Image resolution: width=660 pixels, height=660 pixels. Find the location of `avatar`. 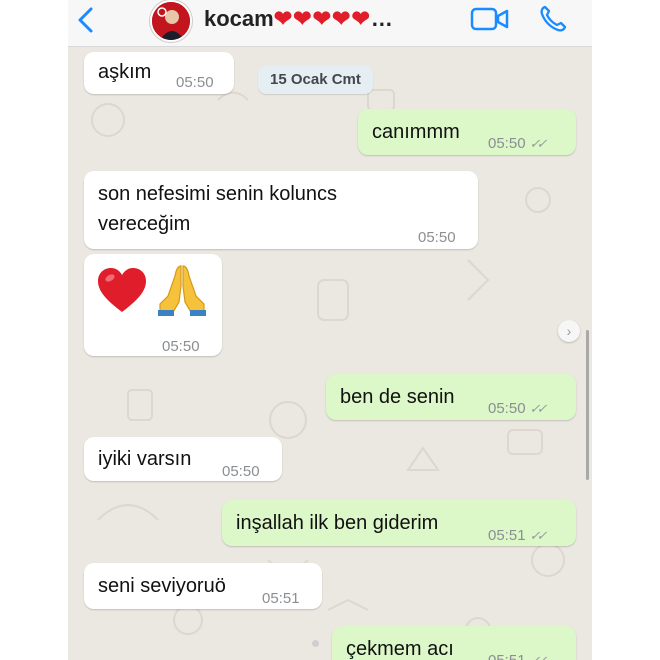

avatar is located at coordinates (171, 21).